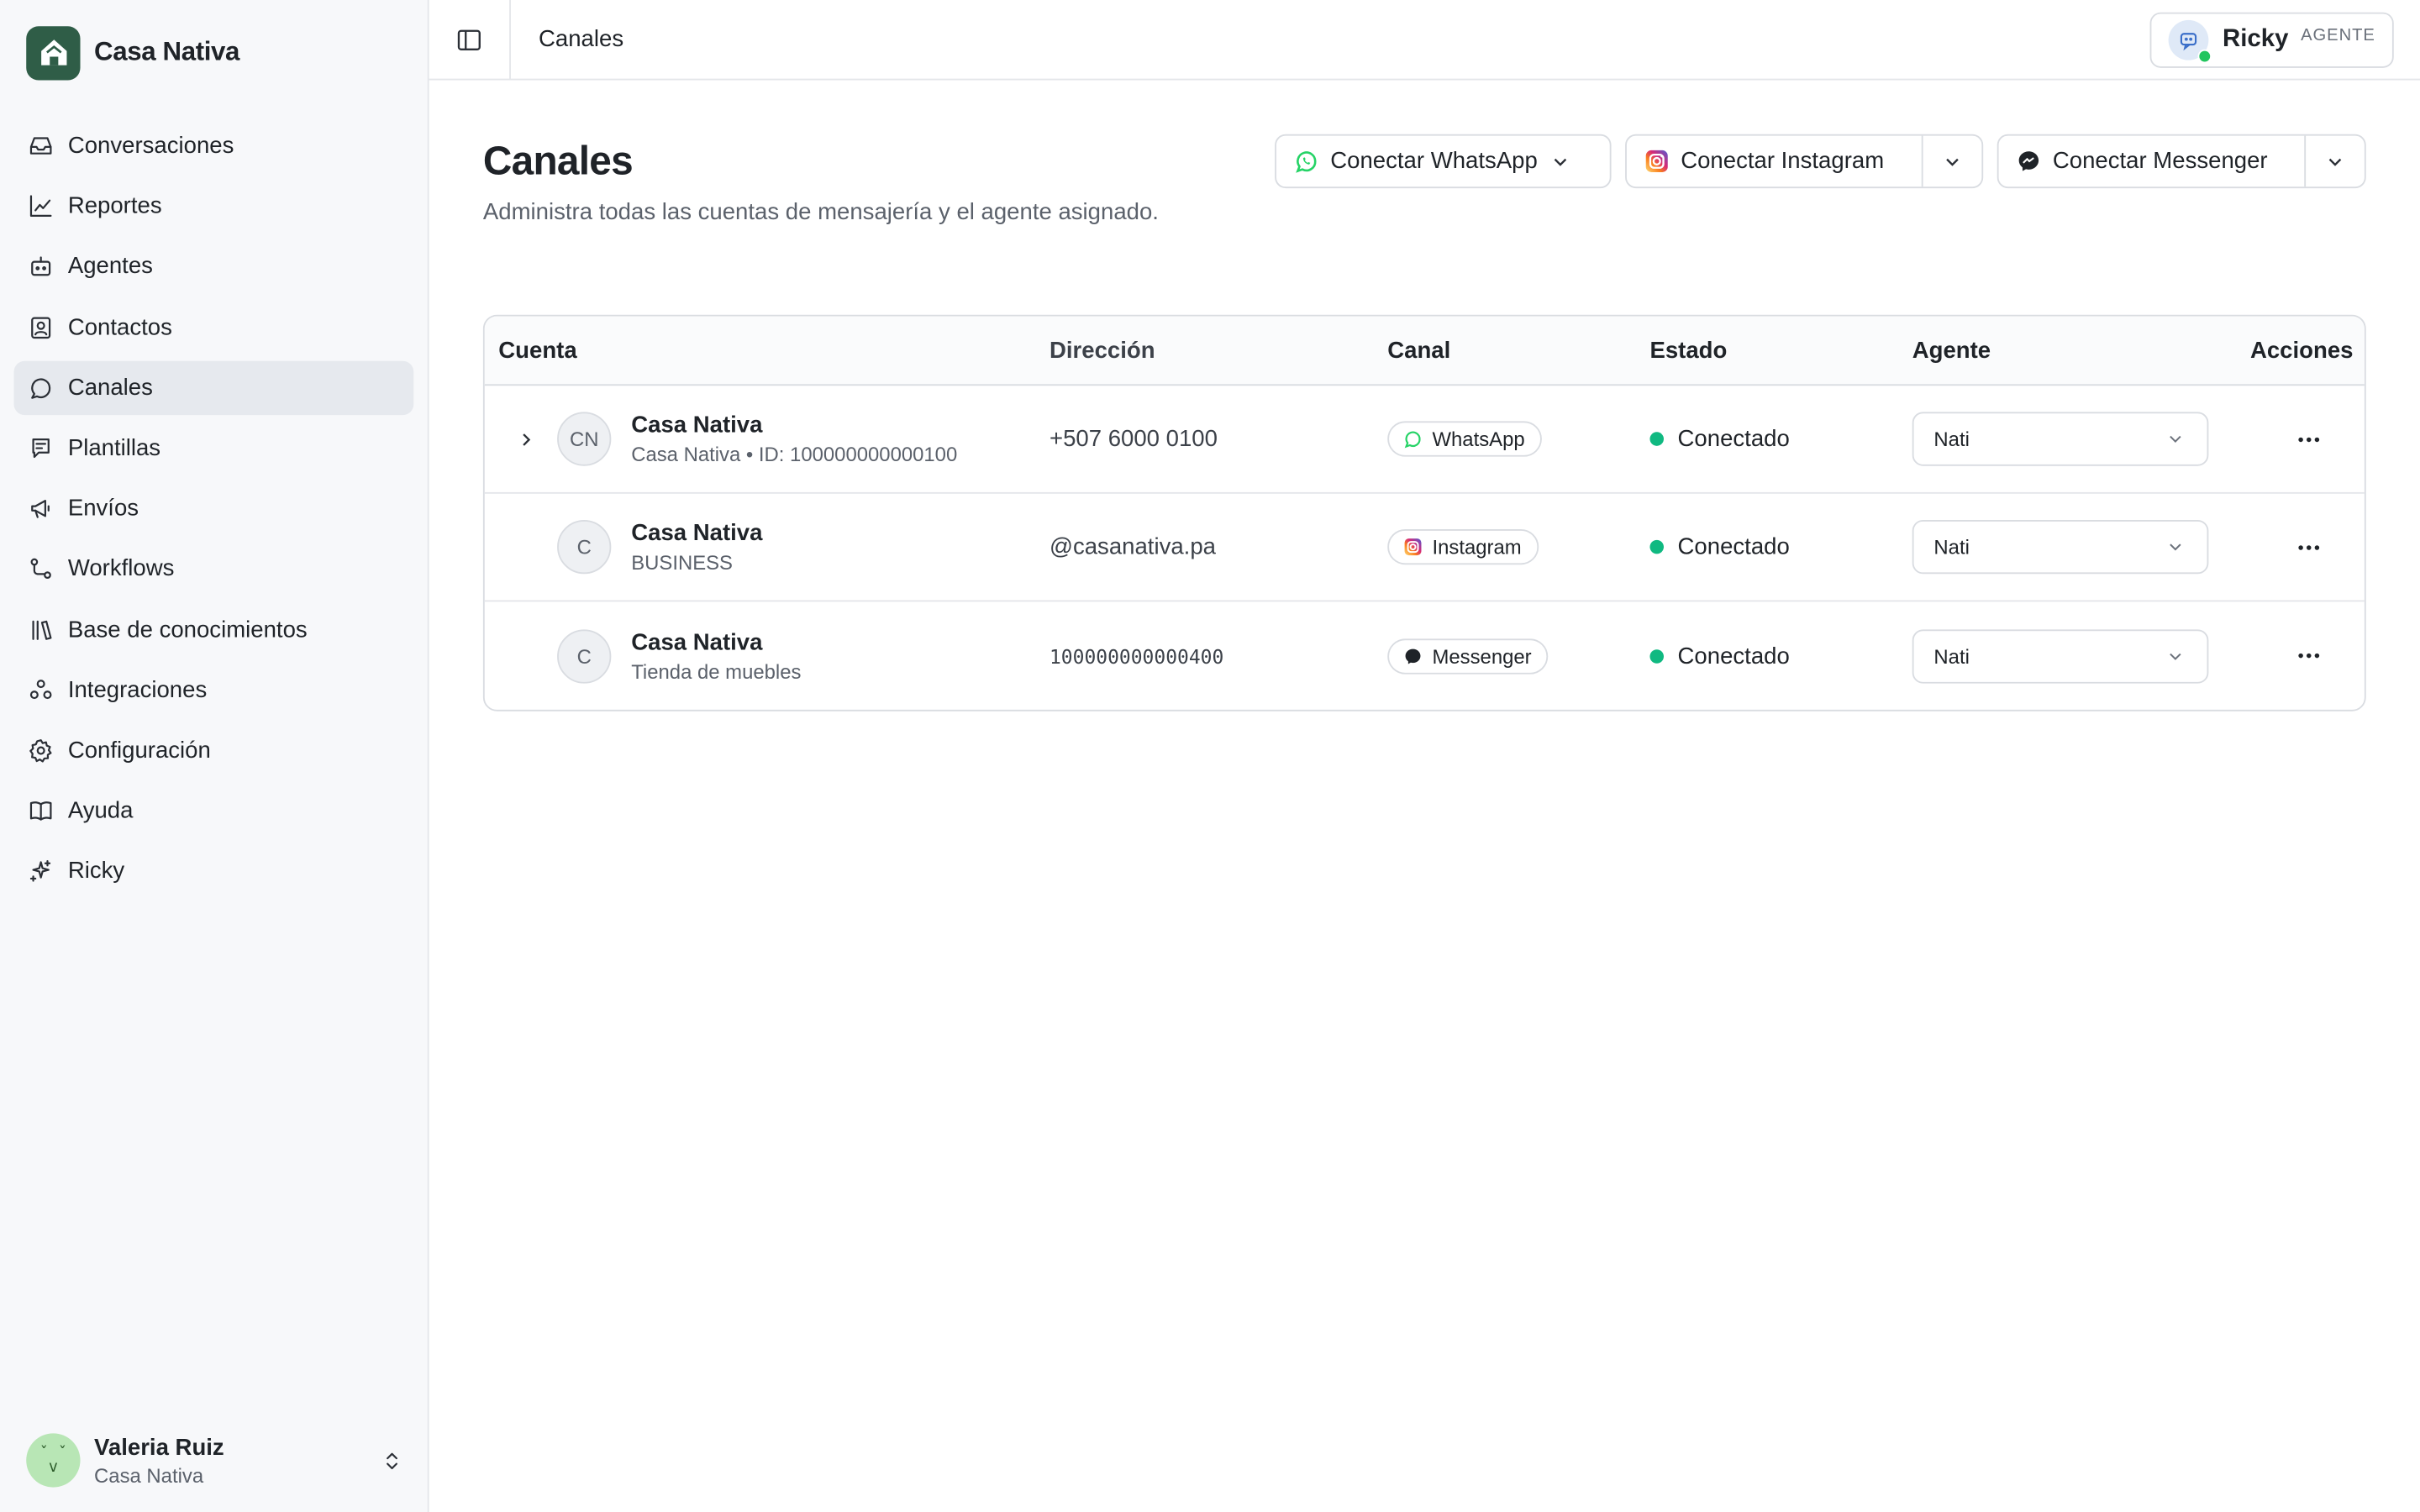 The image size is (2420, 1512). What do you see at coordinates (1783, 161) in the screenshot?
I see `connect-instagram-label: Conectar Instagram` at bounding box center [1783, 161].